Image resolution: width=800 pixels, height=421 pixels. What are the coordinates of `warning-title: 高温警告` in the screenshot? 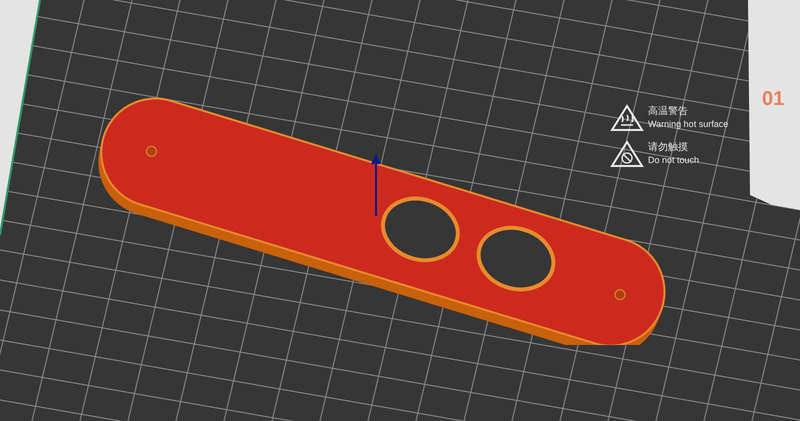 It's located at (668, 112).